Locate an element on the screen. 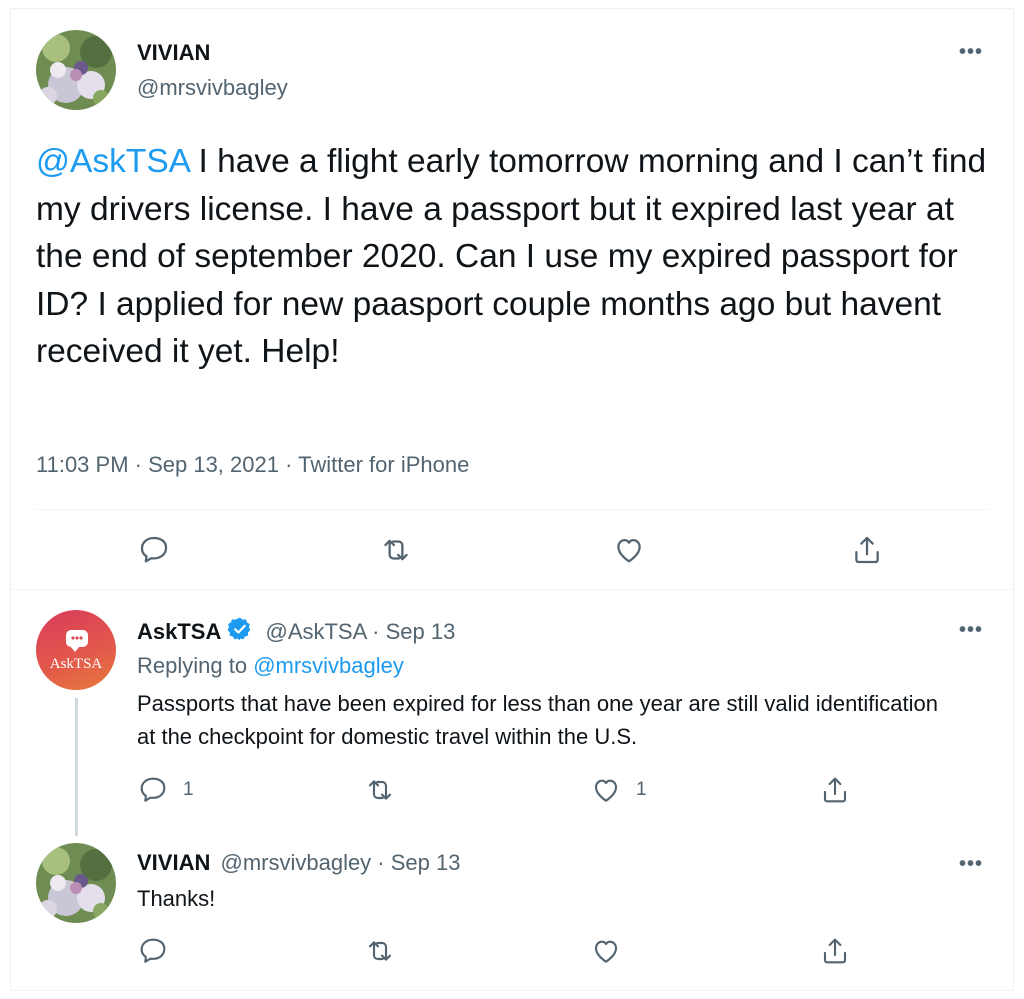 Image resolution: width=1024 pixels, height=999 pixels. frame-top-border is located at coordinates (512, 8).